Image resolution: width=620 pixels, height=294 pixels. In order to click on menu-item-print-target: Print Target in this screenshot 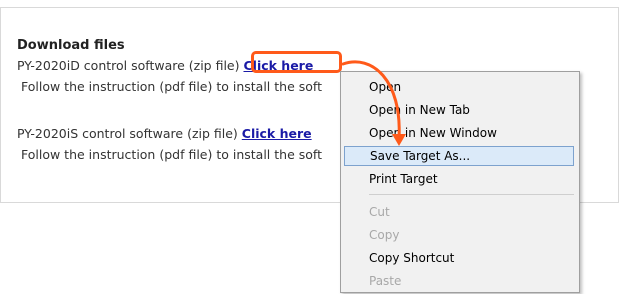, I will do `click(403, 179)`.